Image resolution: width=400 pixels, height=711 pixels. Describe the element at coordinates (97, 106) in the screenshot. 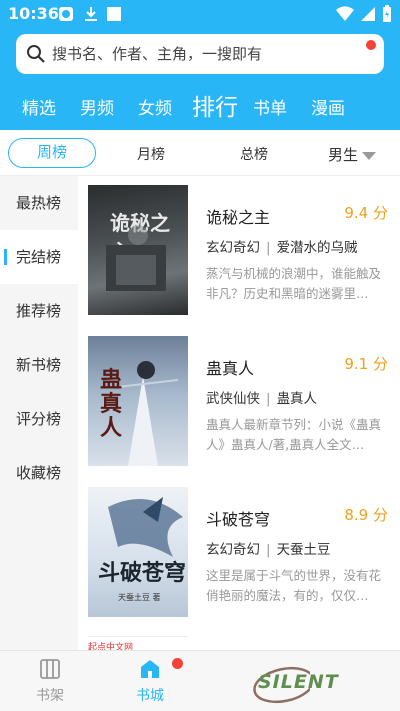

I see `tab-nanpin: 男频` at that location.